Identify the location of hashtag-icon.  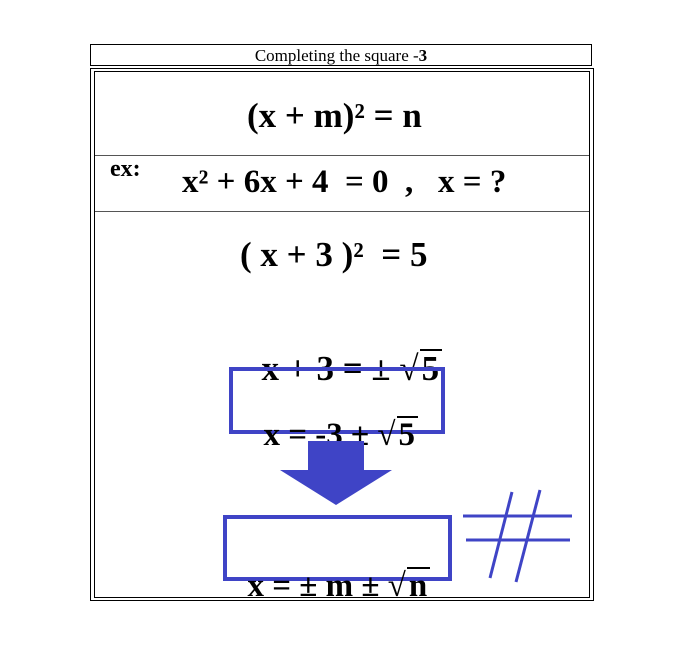
(517, 536).